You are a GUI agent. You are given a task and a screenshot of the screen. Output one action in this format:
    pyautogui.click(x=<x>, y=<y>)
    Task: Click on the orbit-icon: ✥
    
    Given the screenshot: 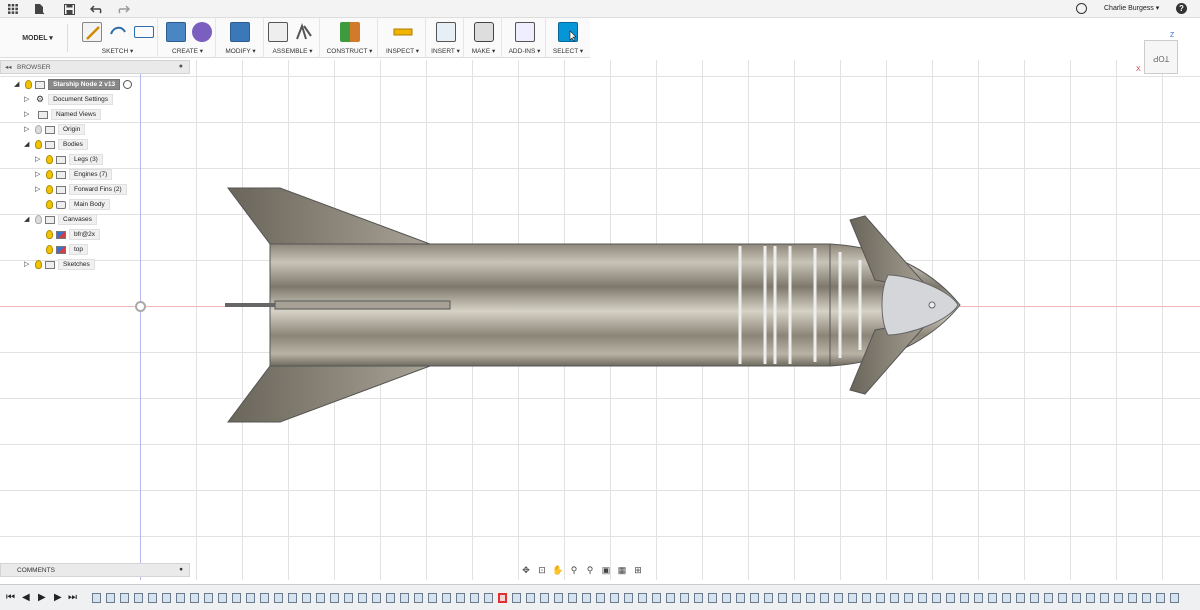 What is the action you would take?
    pyautogui.click(x=526, y=570)
    